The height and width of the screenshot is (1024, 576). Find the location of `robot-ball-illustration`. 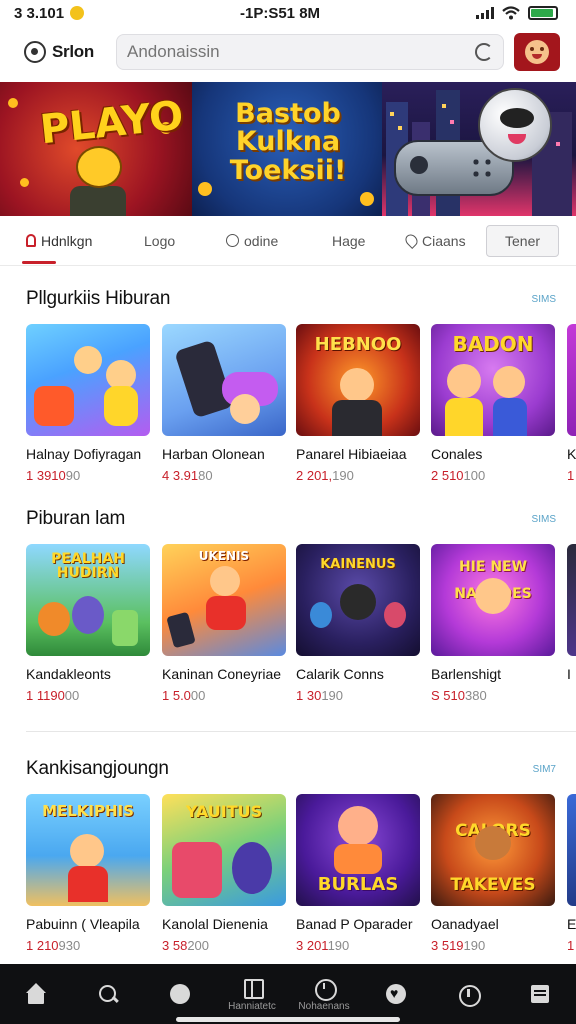

robot-ball-illustration is located at coordinates (515, 125).